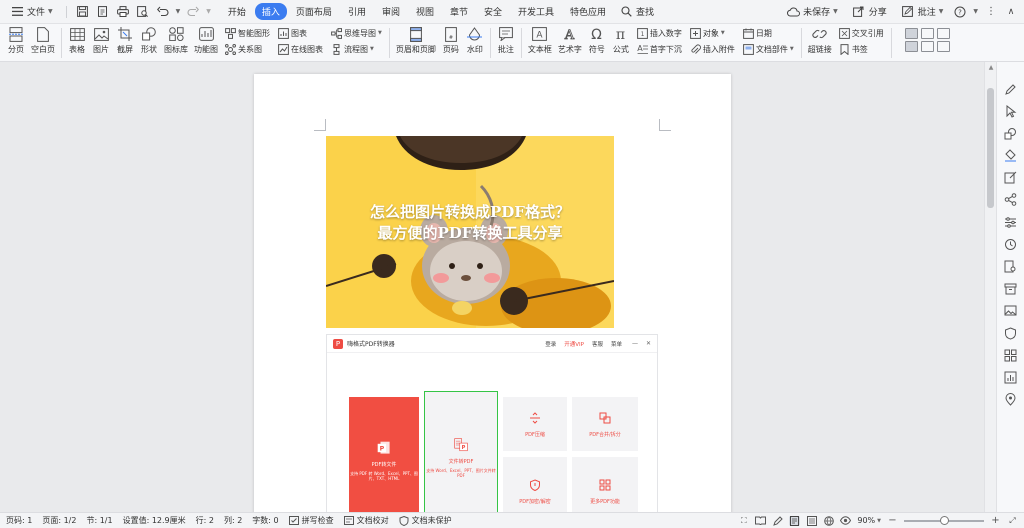 Image resolution: width=1024 pixels, height=528 pixels. Describe the element at coordinates (536, 11) in the screenshot. I see `tab-developer: 开发工具` at that location.